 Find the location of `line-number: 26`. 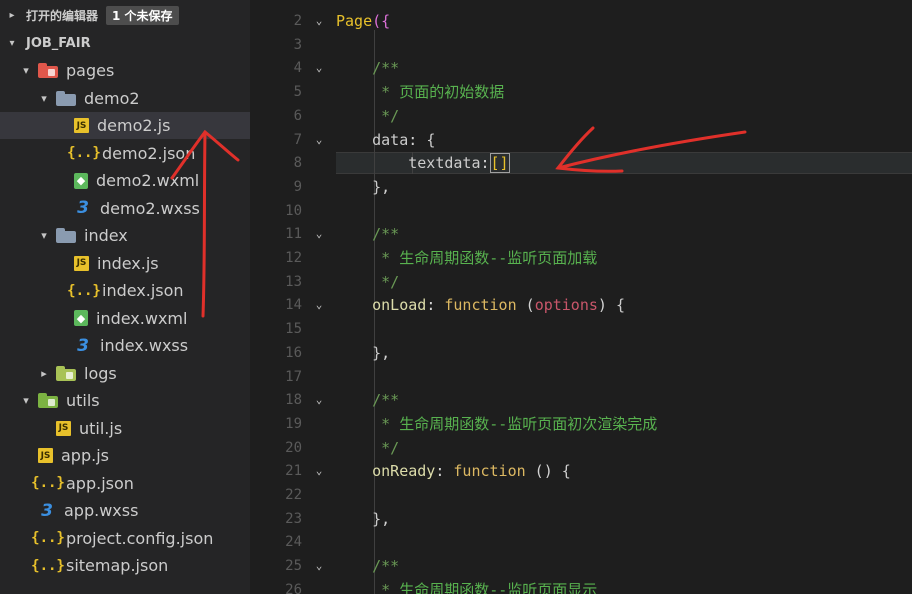

line-number: 26 is located at coordinates (293, 587).